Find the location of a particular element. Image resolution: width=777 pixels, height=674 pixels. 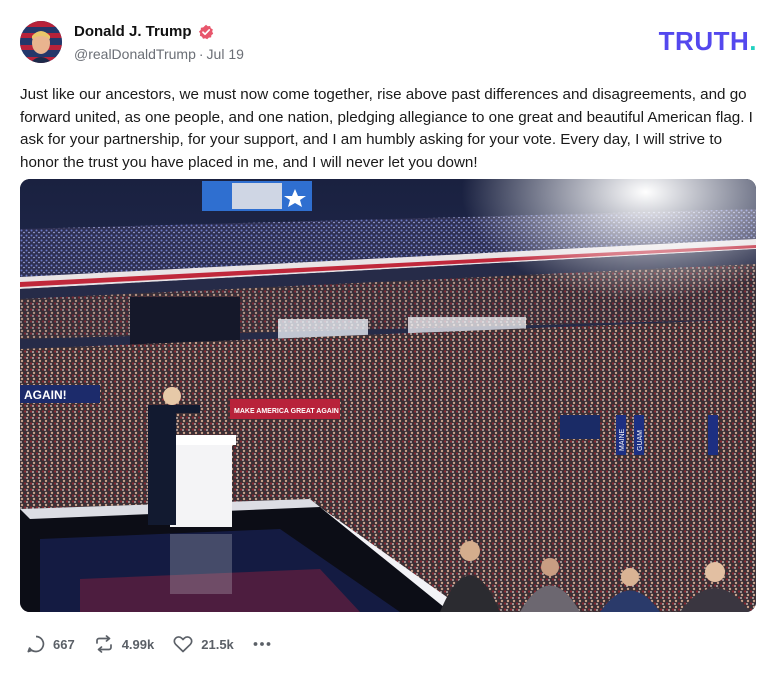

heart-icon is located at coordinates (183, 644).